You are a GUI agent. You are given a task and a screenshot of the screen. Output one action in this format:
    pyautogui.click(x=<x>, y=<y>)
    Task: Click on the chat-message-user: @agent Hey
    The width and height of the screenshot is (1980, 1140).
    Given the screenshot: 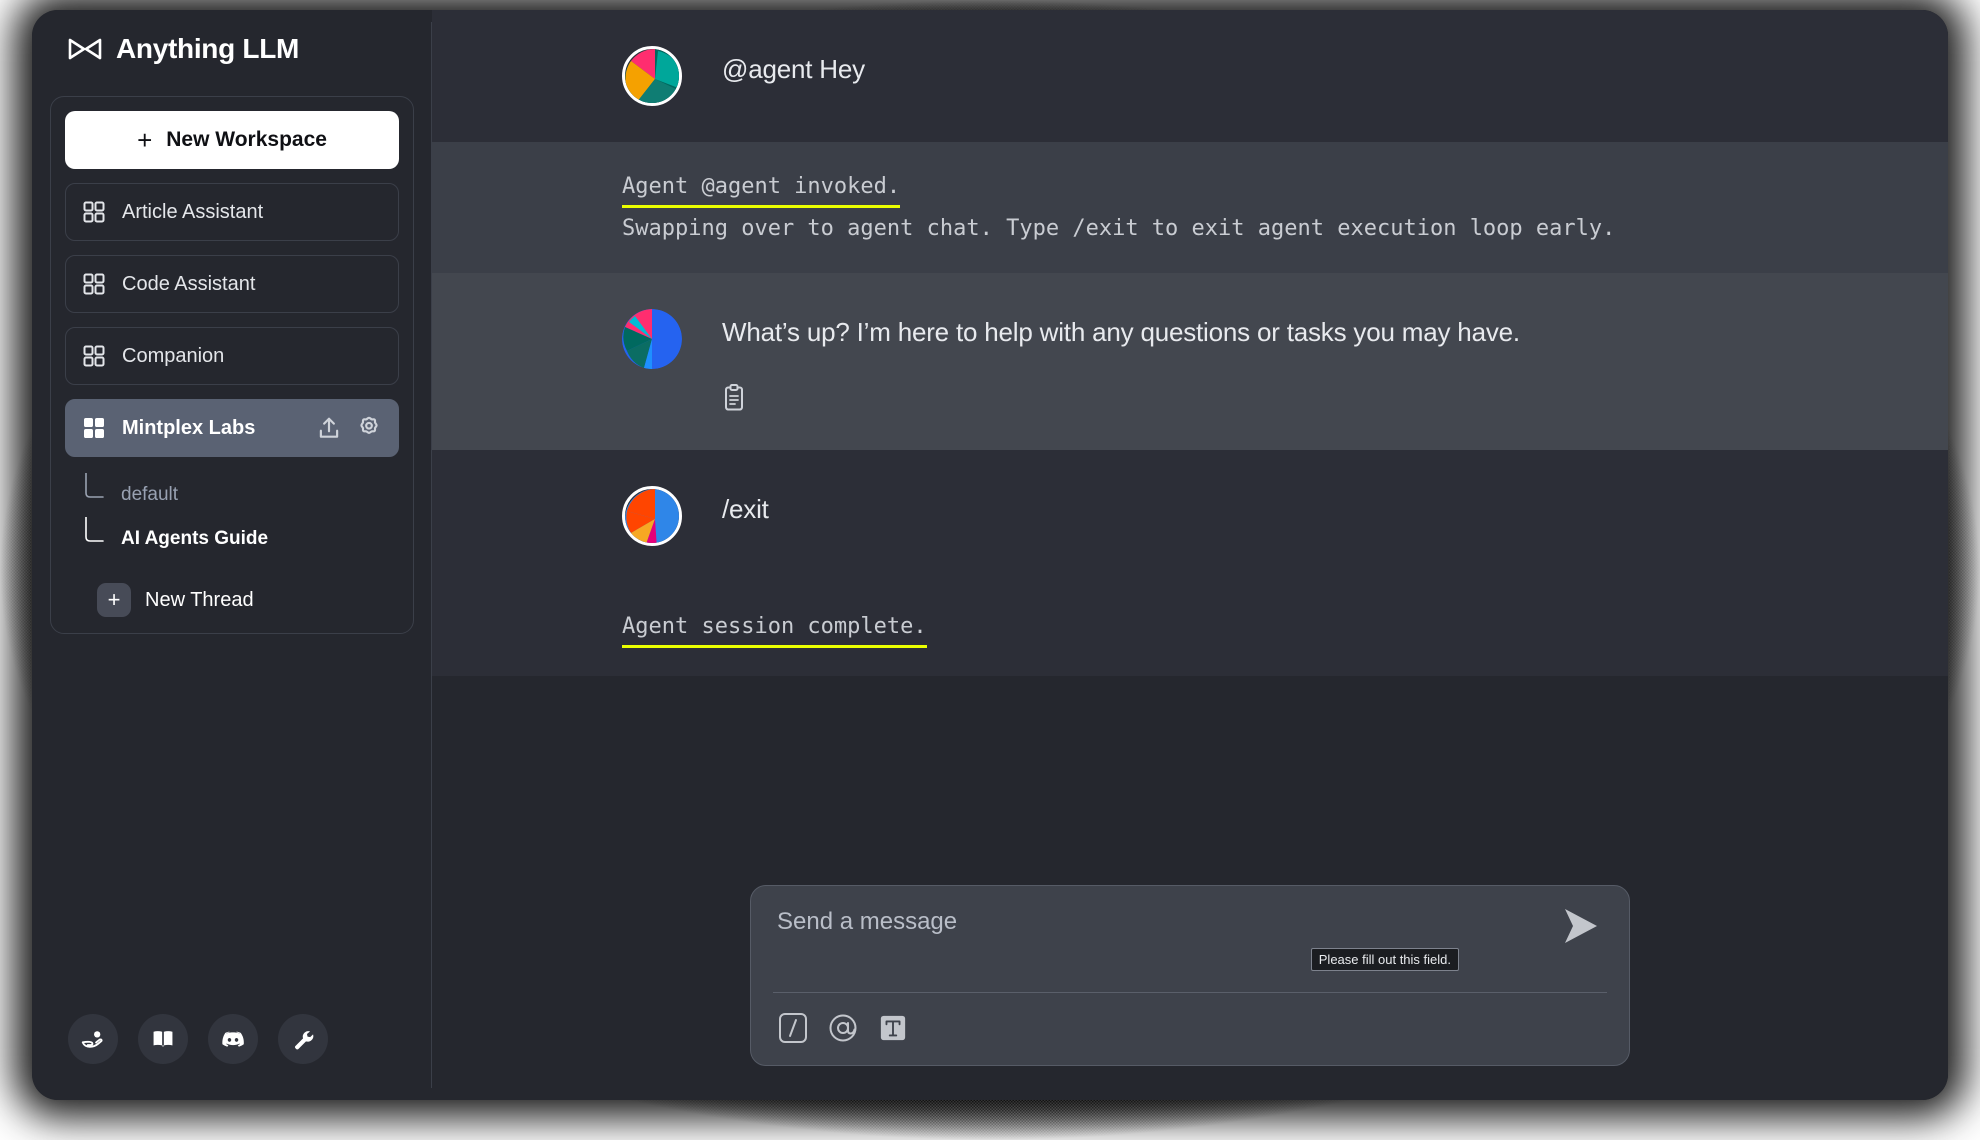 What is the action you would take?
    pyautogui.click(x=1190, y=76)
    